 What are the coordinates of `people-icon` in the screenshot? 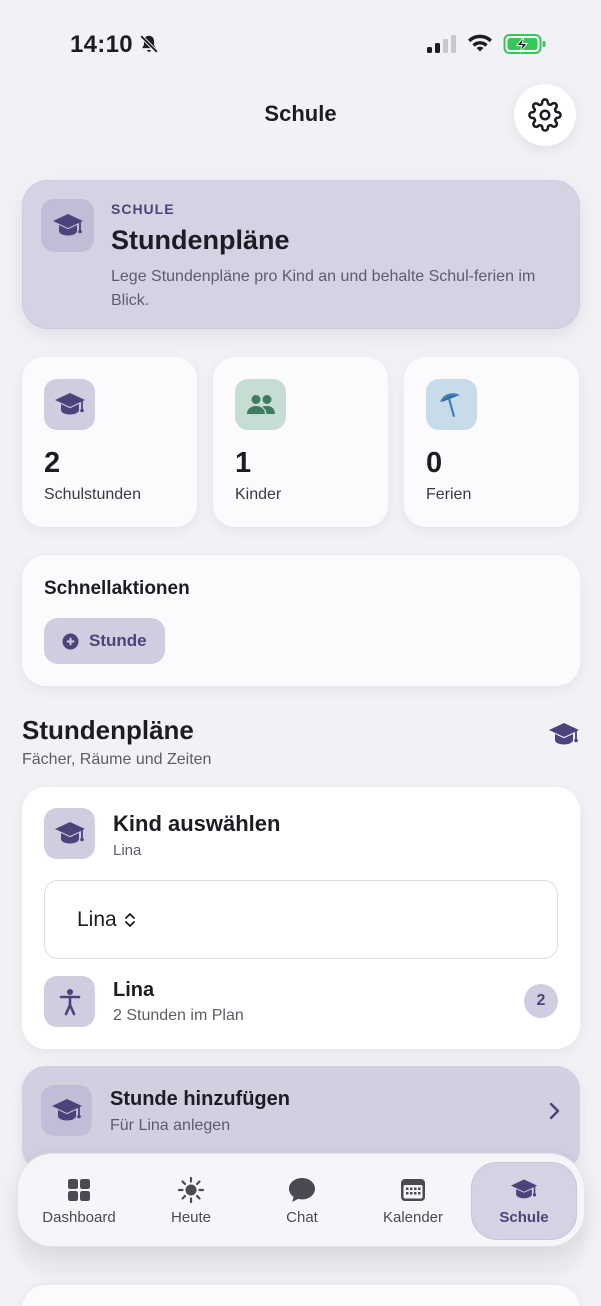 It's located at (260, 404).